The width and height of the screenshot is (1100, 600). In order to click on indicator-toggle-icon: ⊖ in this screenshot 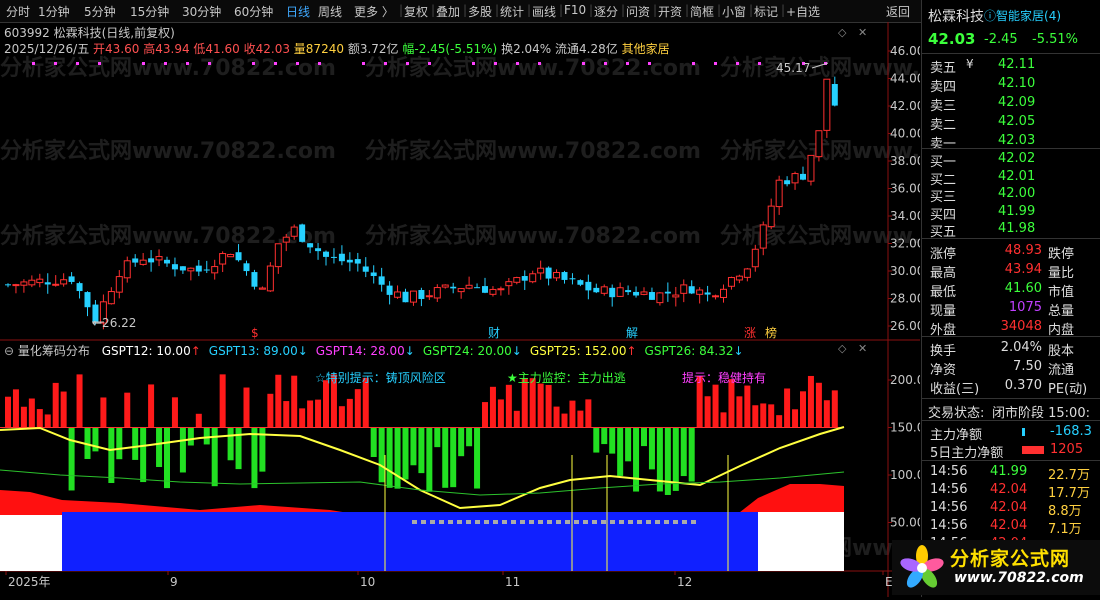, I will do `click(9, 351)`.